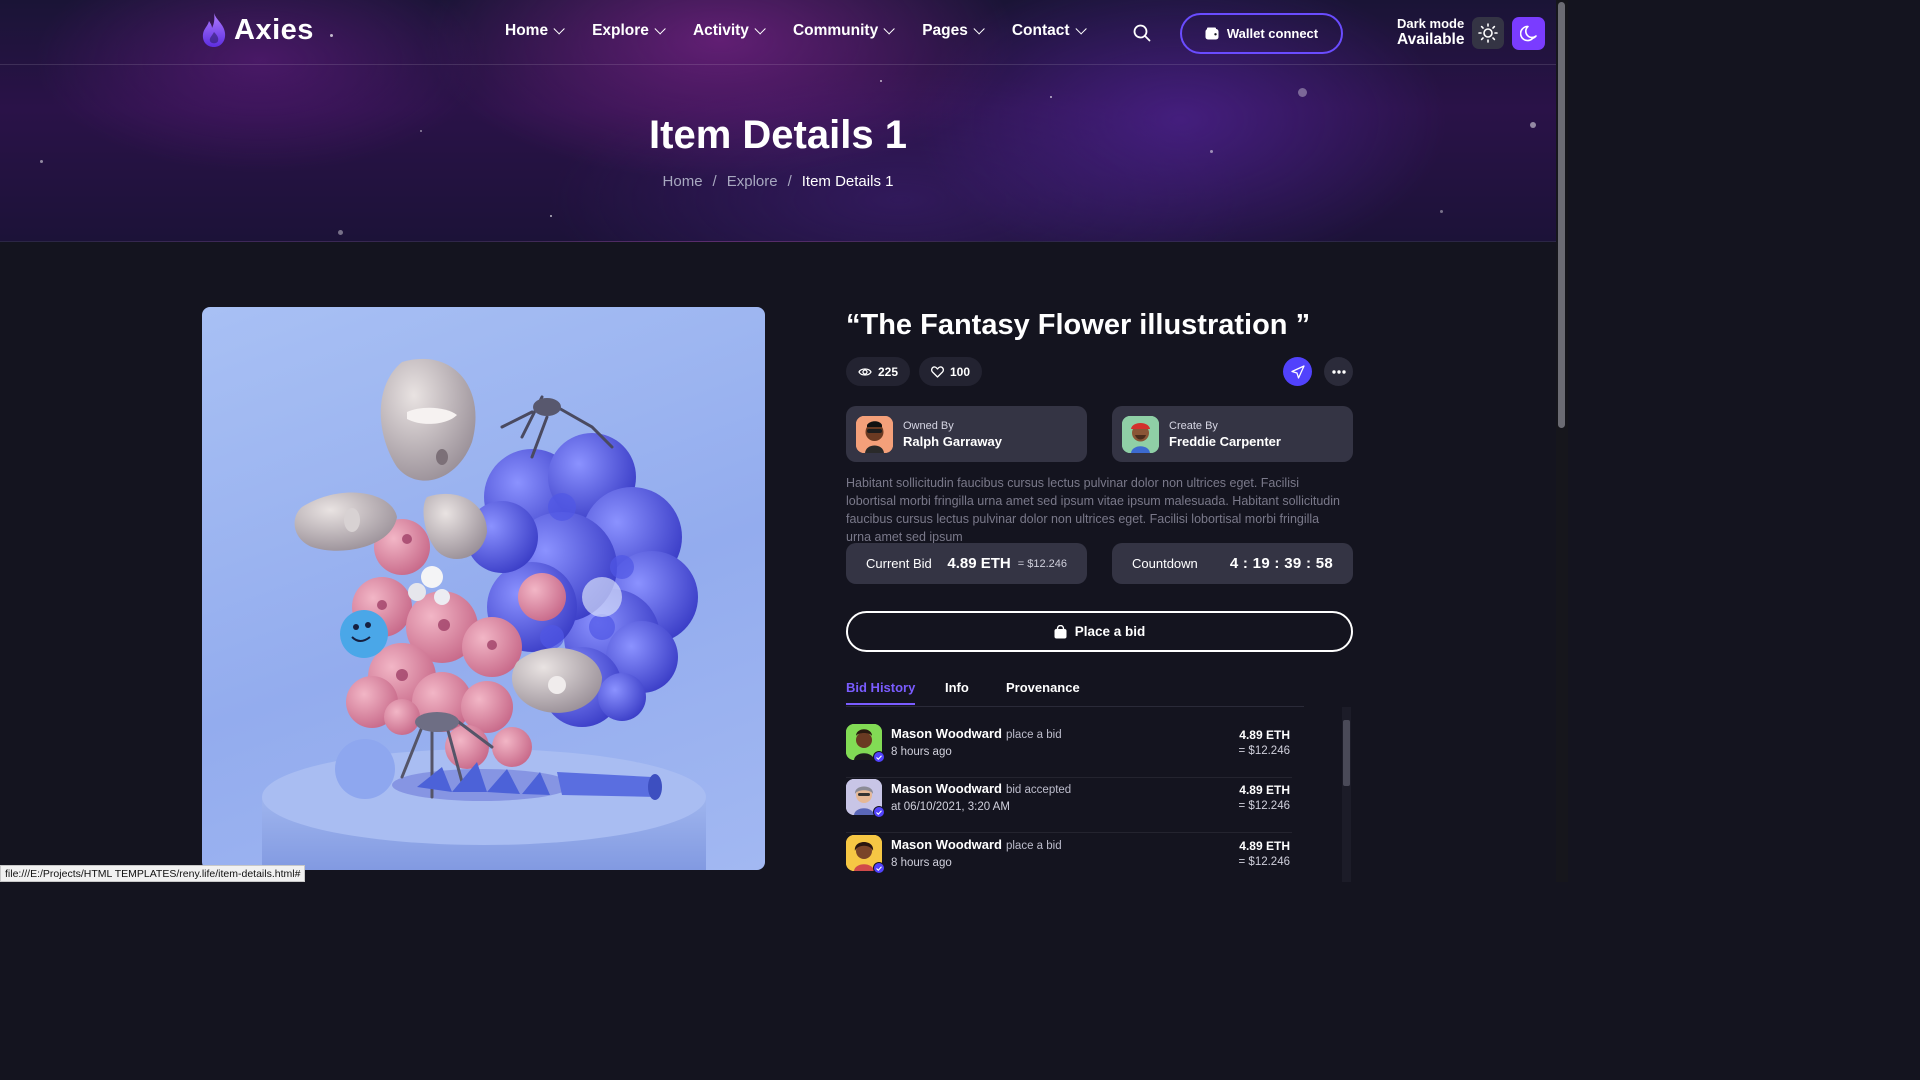 Image resolution: width=1920 pixels, height=1080 pixels. What do you see at coordinates (620, 30) in the screenshot?
I see `nav-label: Explore` at bounding box center [620, 30].